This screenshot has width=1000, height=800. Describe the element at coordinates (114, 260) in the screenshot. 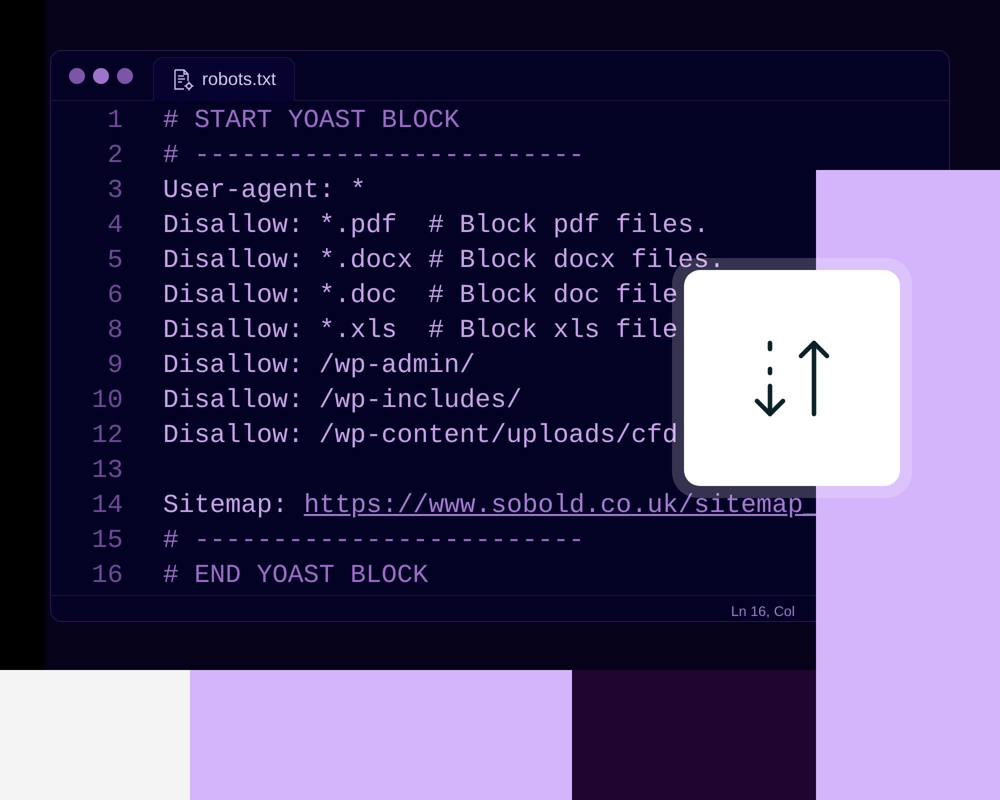

I see `line-number: 5` at that location.